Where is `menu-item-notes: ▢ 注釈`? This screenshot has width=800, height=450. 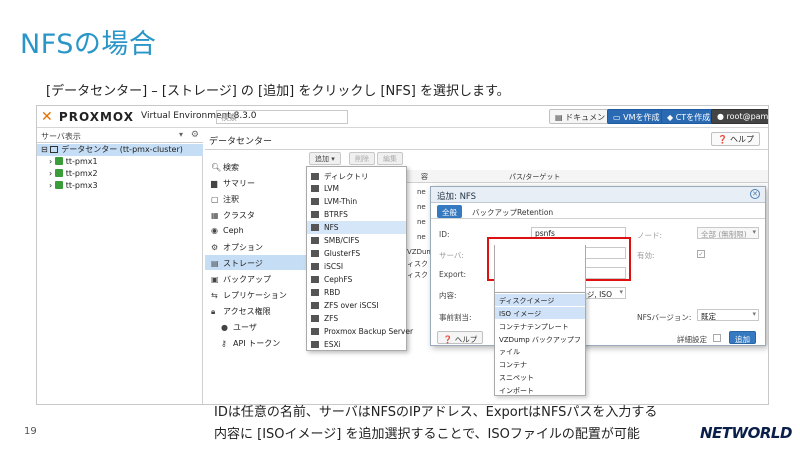
menu-item-notes: ▢ 注釈 is located at coordinates (256, 198).